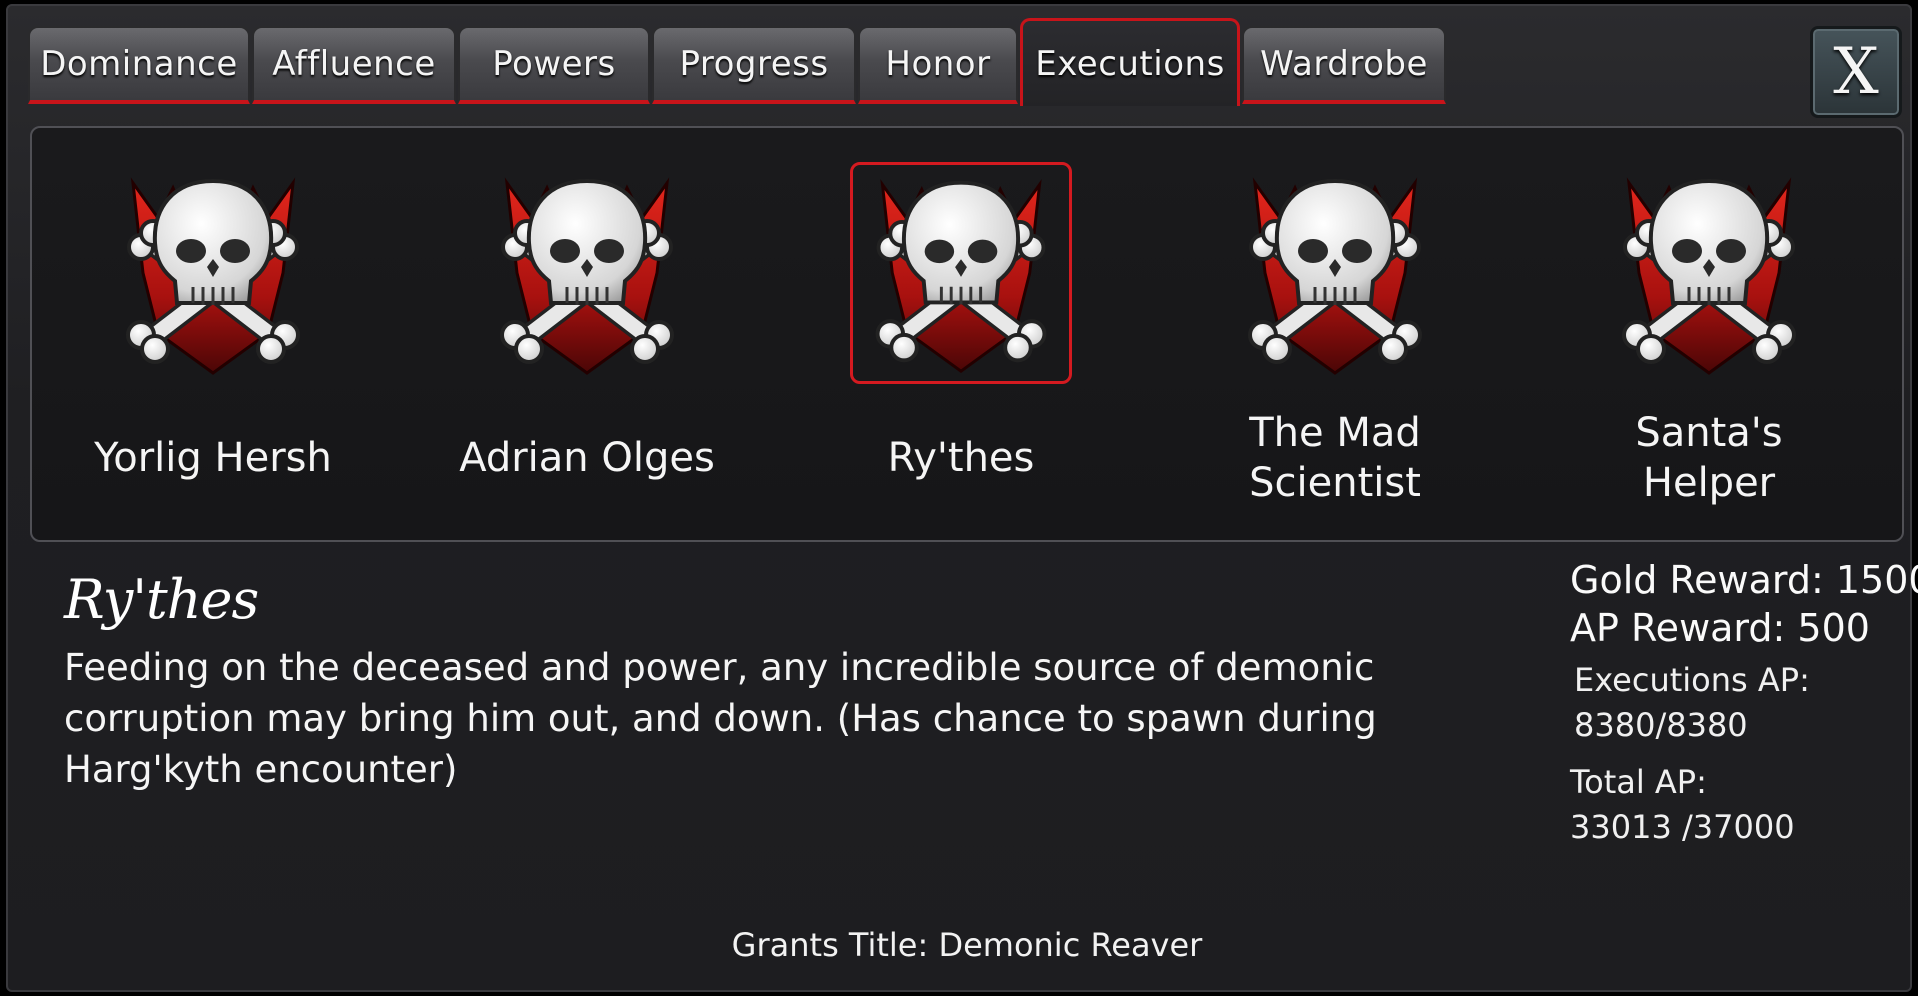 The image size is (1918, 996). Describe the element at coordinates (161, 599) in the screenshot. I see `detail-title: Ry'thes` at that location.